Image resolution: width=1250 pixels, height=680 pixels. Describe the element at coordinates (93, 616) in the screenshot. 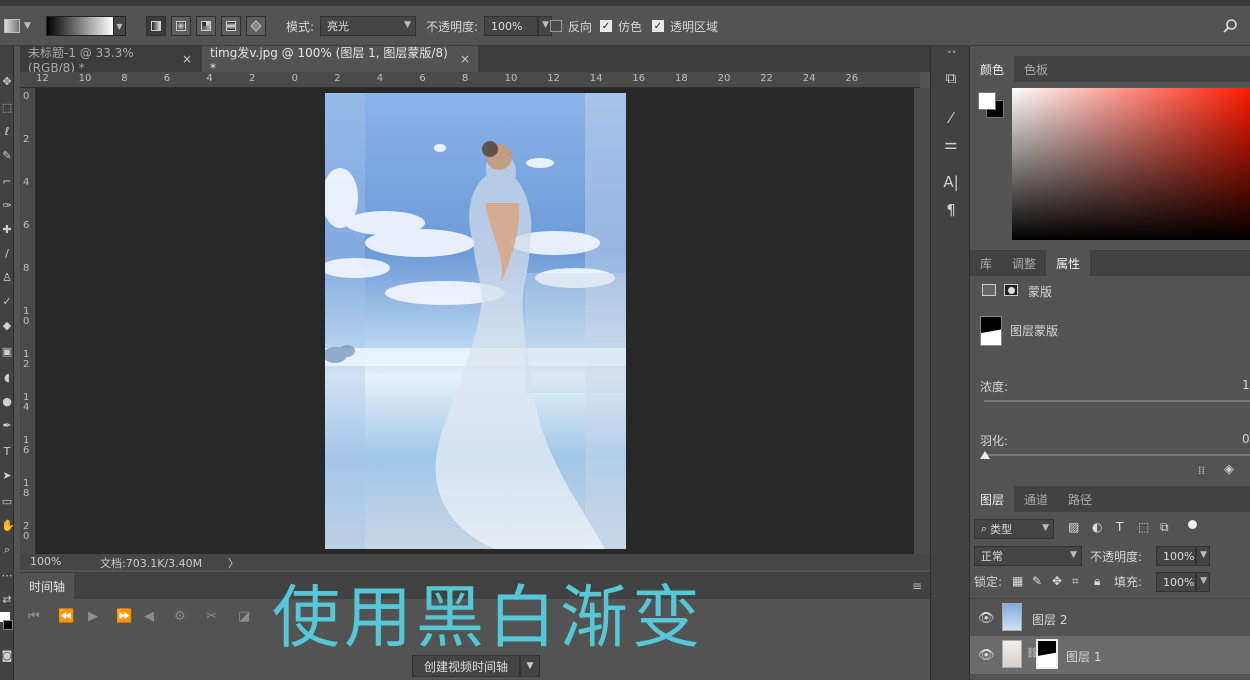

I see `play-icon: ▶` at that location.